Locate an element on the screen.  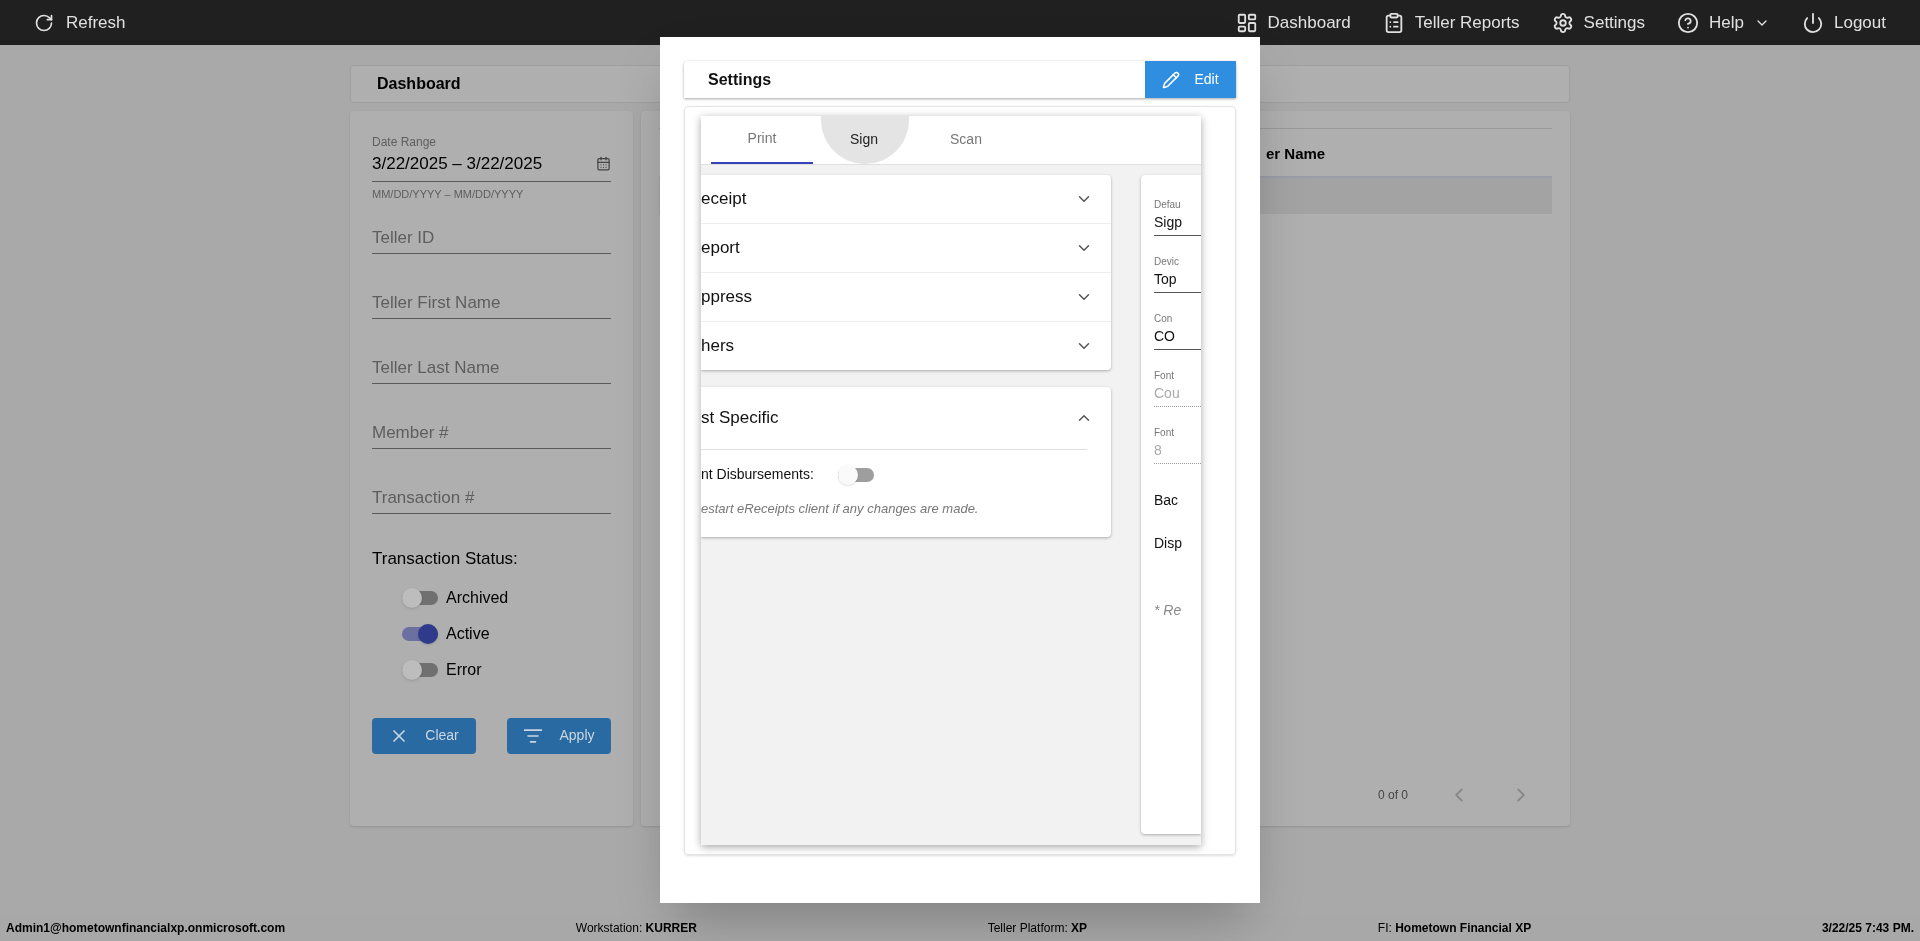
status-item: Admin1@hometownfinancialxp.onmicrosoft.com is located at coordinates (146, 928).